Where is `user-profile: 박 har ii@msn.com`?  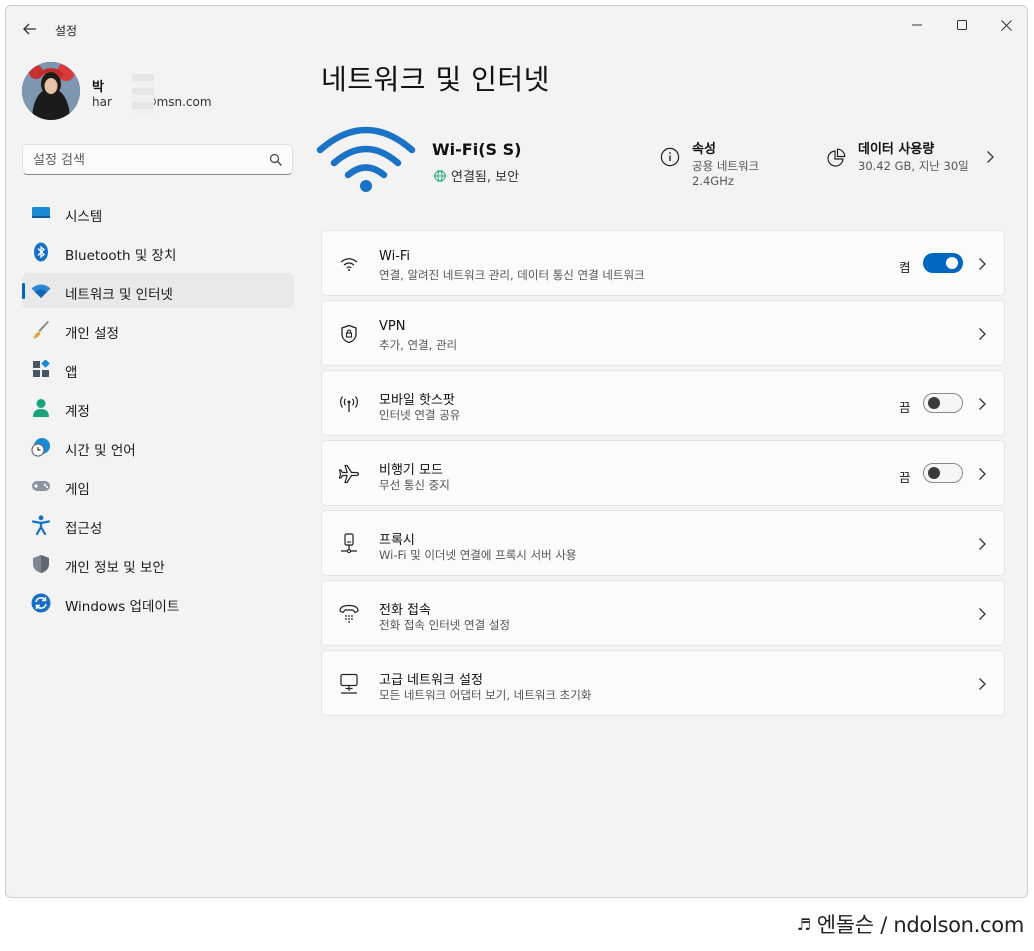
user-profile: 박 har ii@msn.com is located at coordinates (157, 92).